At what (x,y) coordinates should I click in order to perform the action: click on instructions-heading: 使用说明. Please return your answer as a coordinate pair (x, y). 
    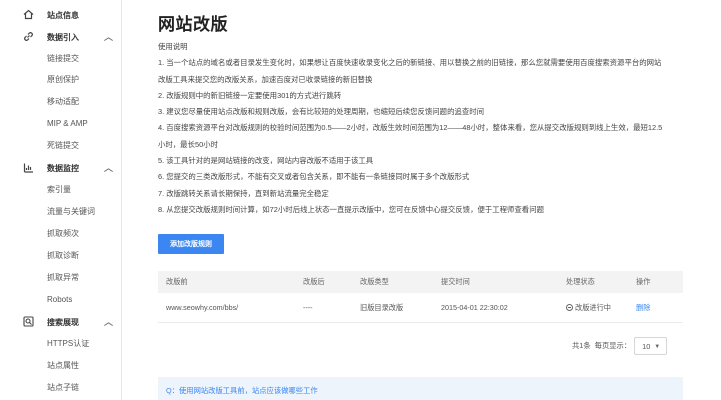
    Looking at the image, I should click on (173, 46).